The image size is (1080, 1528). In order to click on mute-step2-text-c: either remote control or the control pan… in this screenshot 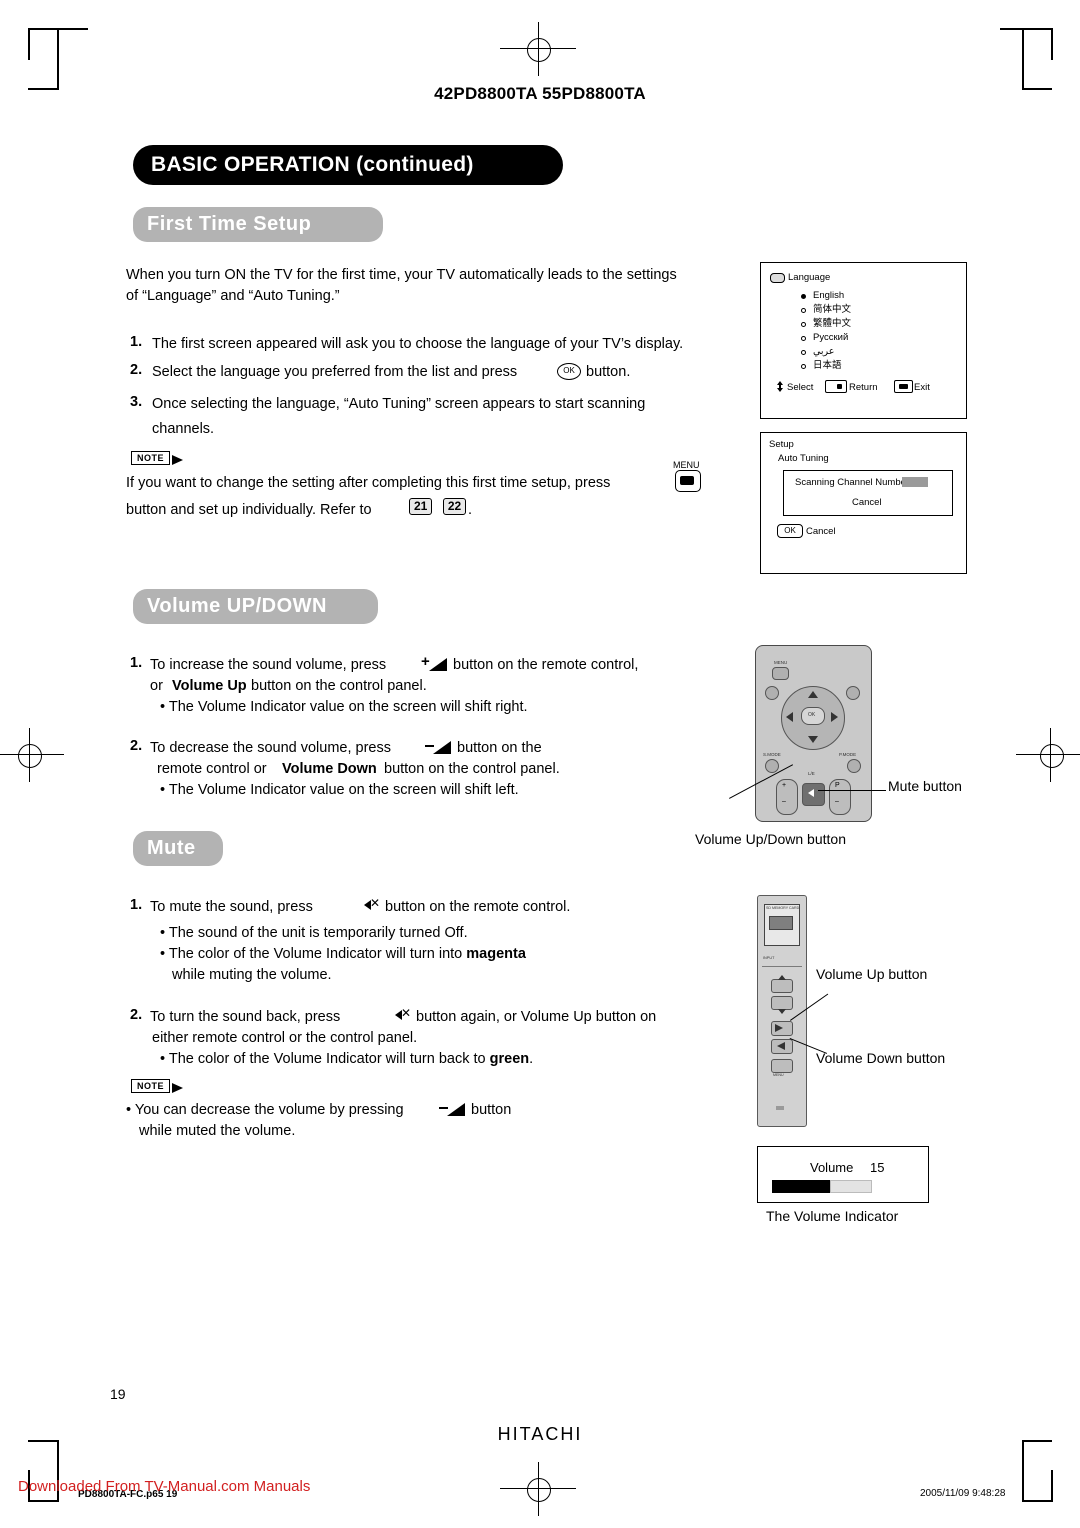, I will do `click(285, 1038)`.